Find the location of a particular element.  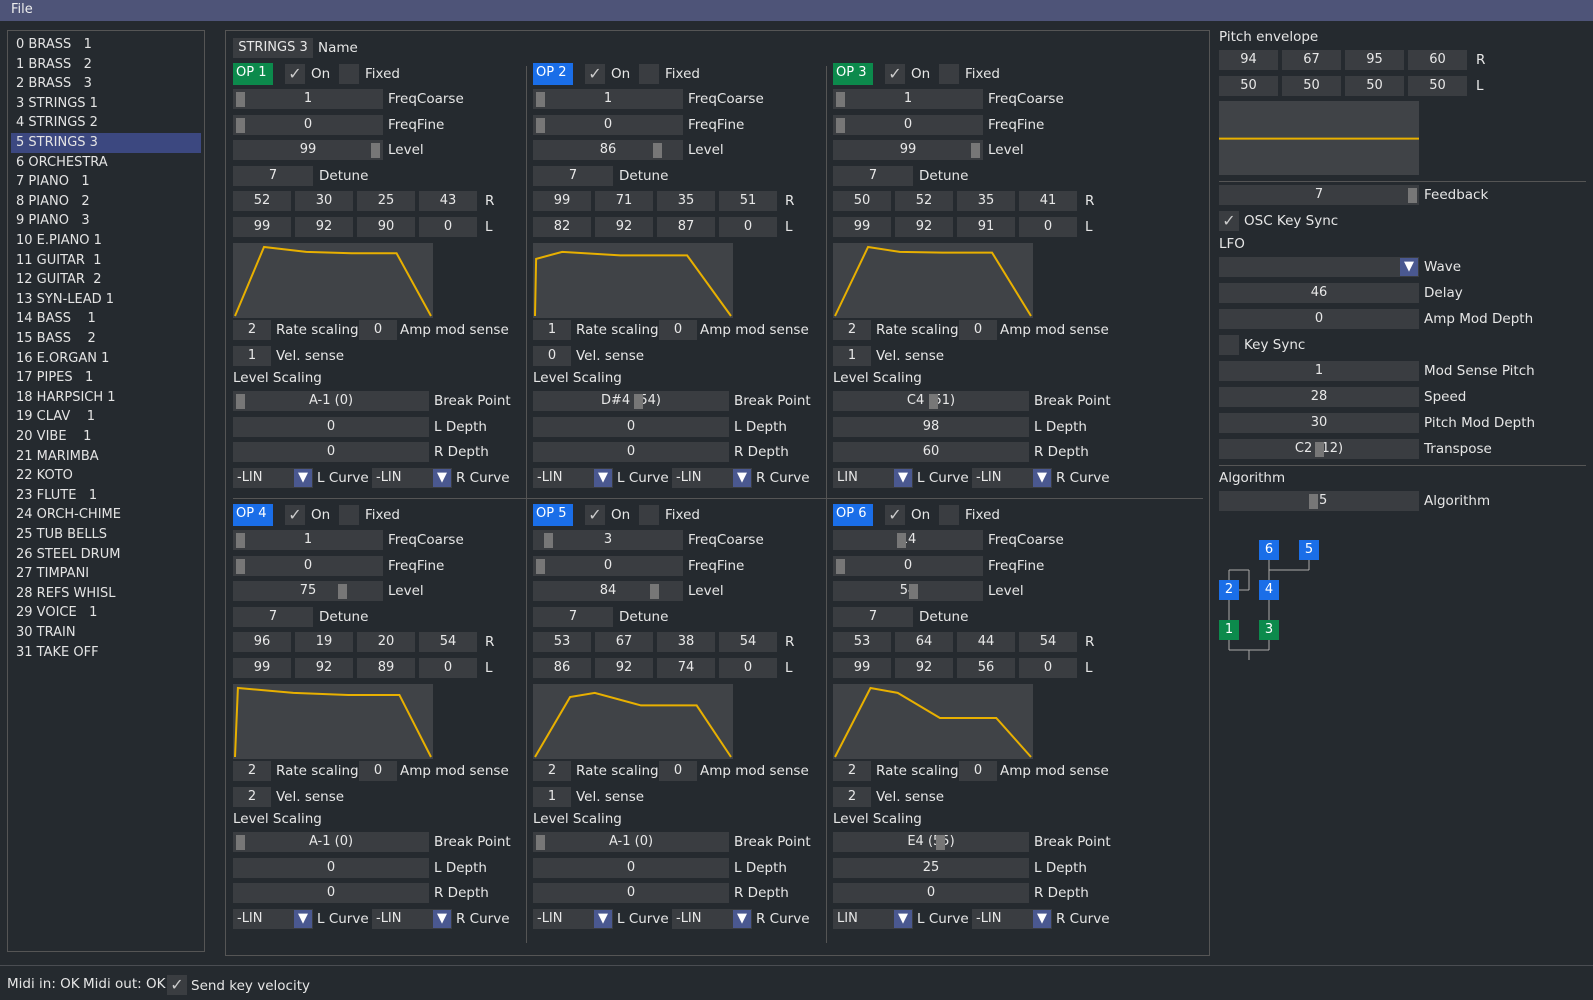

env-level-field: 89 is located at coordinates (386, 668).